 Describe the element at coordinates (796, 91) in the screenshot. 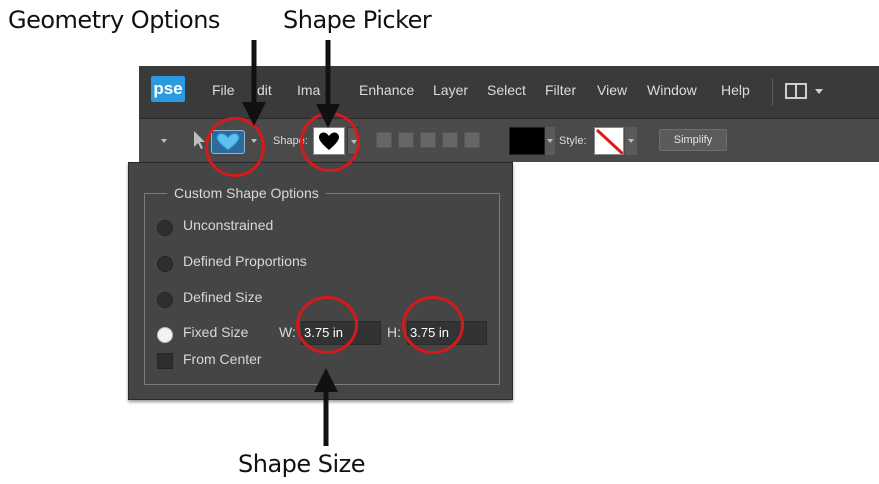

I see `layout-grid-icon` at that location.